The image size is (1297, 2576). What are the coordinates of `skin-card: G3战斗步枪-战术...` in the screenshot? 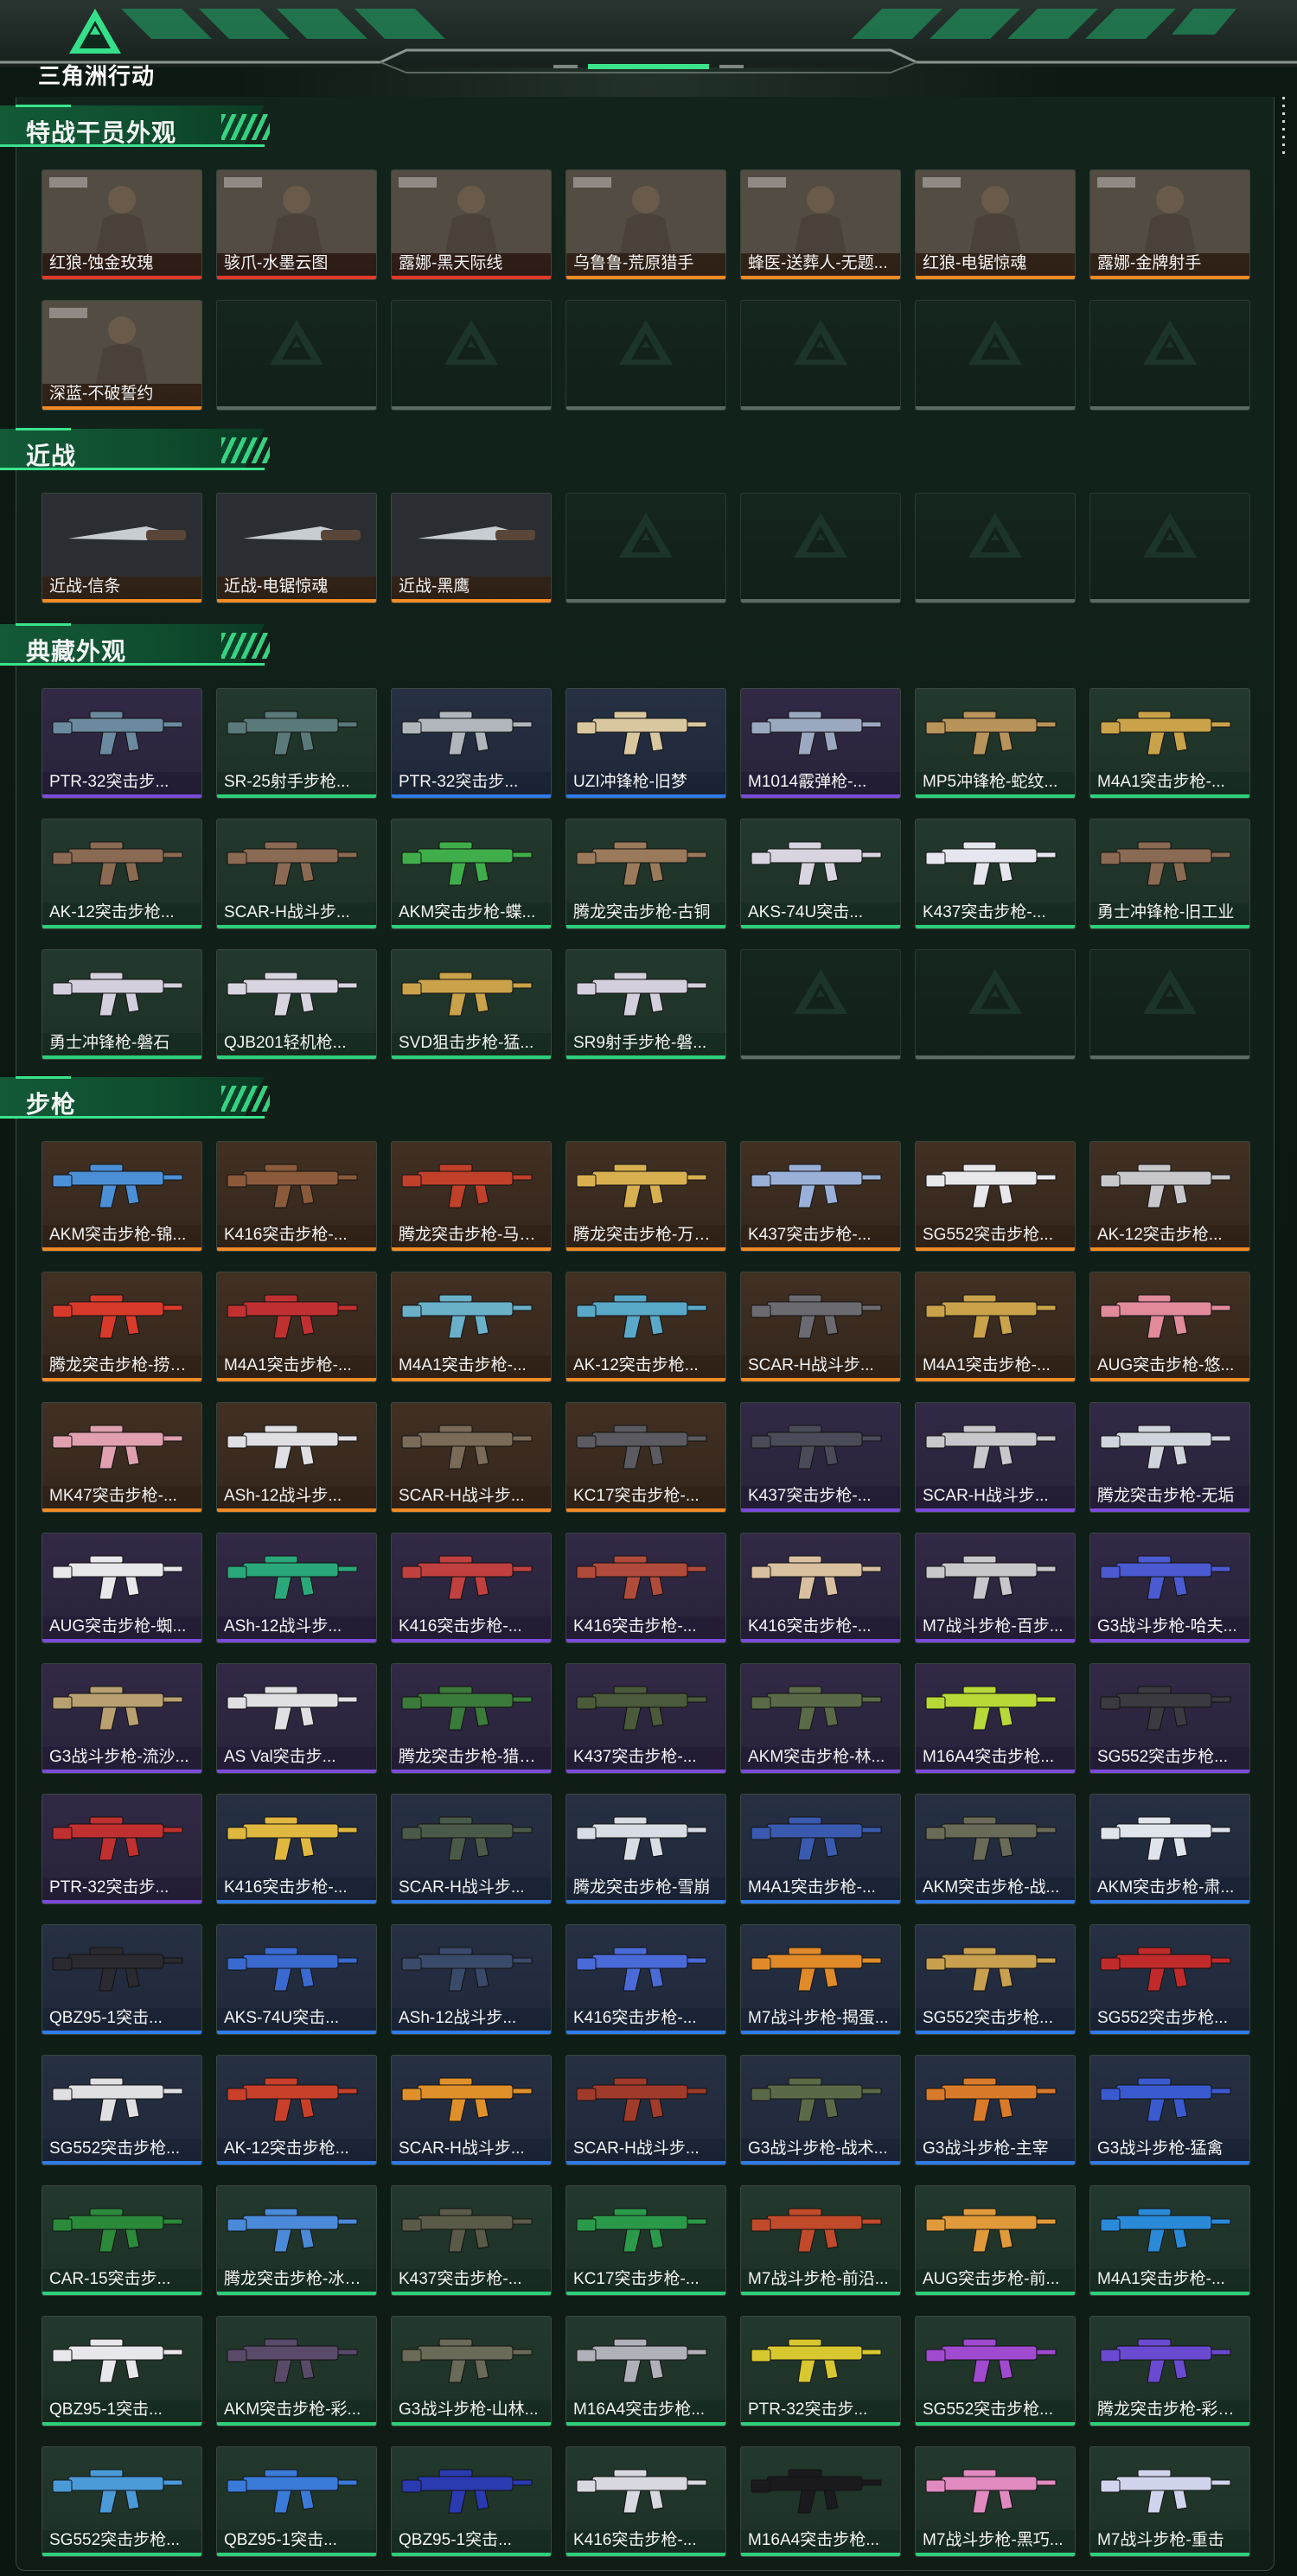 It's located at (821, 2110).